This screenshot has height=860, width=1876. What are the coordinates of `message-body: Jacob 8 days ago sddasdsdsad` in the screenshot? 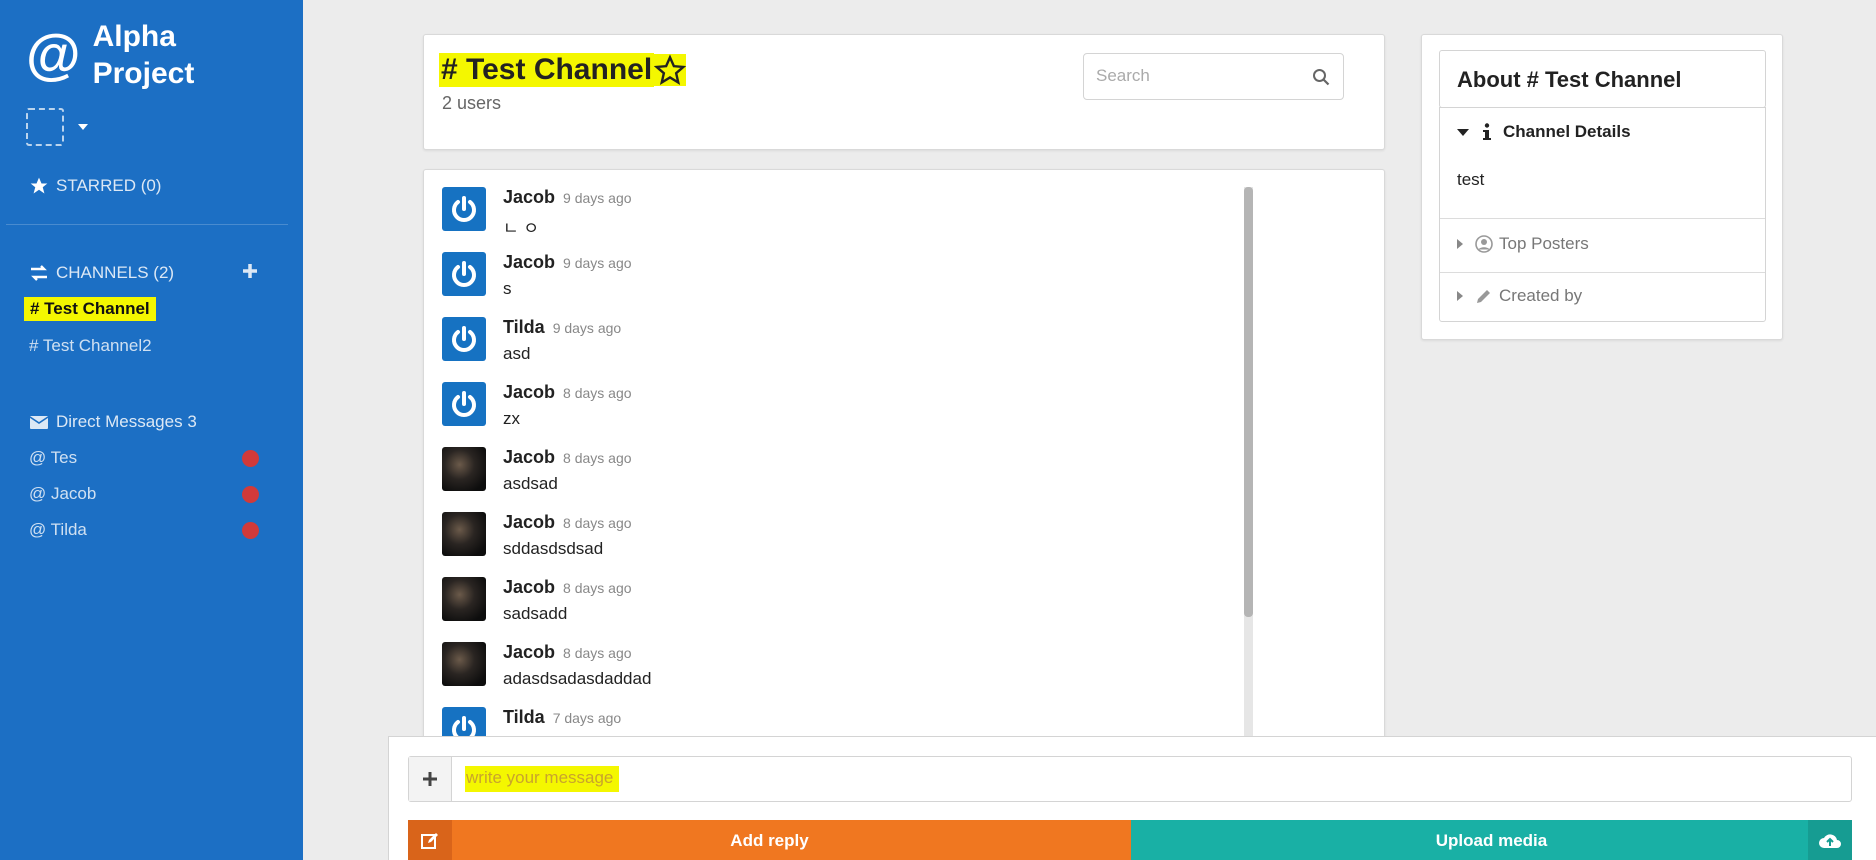 It's located at (567, 535).